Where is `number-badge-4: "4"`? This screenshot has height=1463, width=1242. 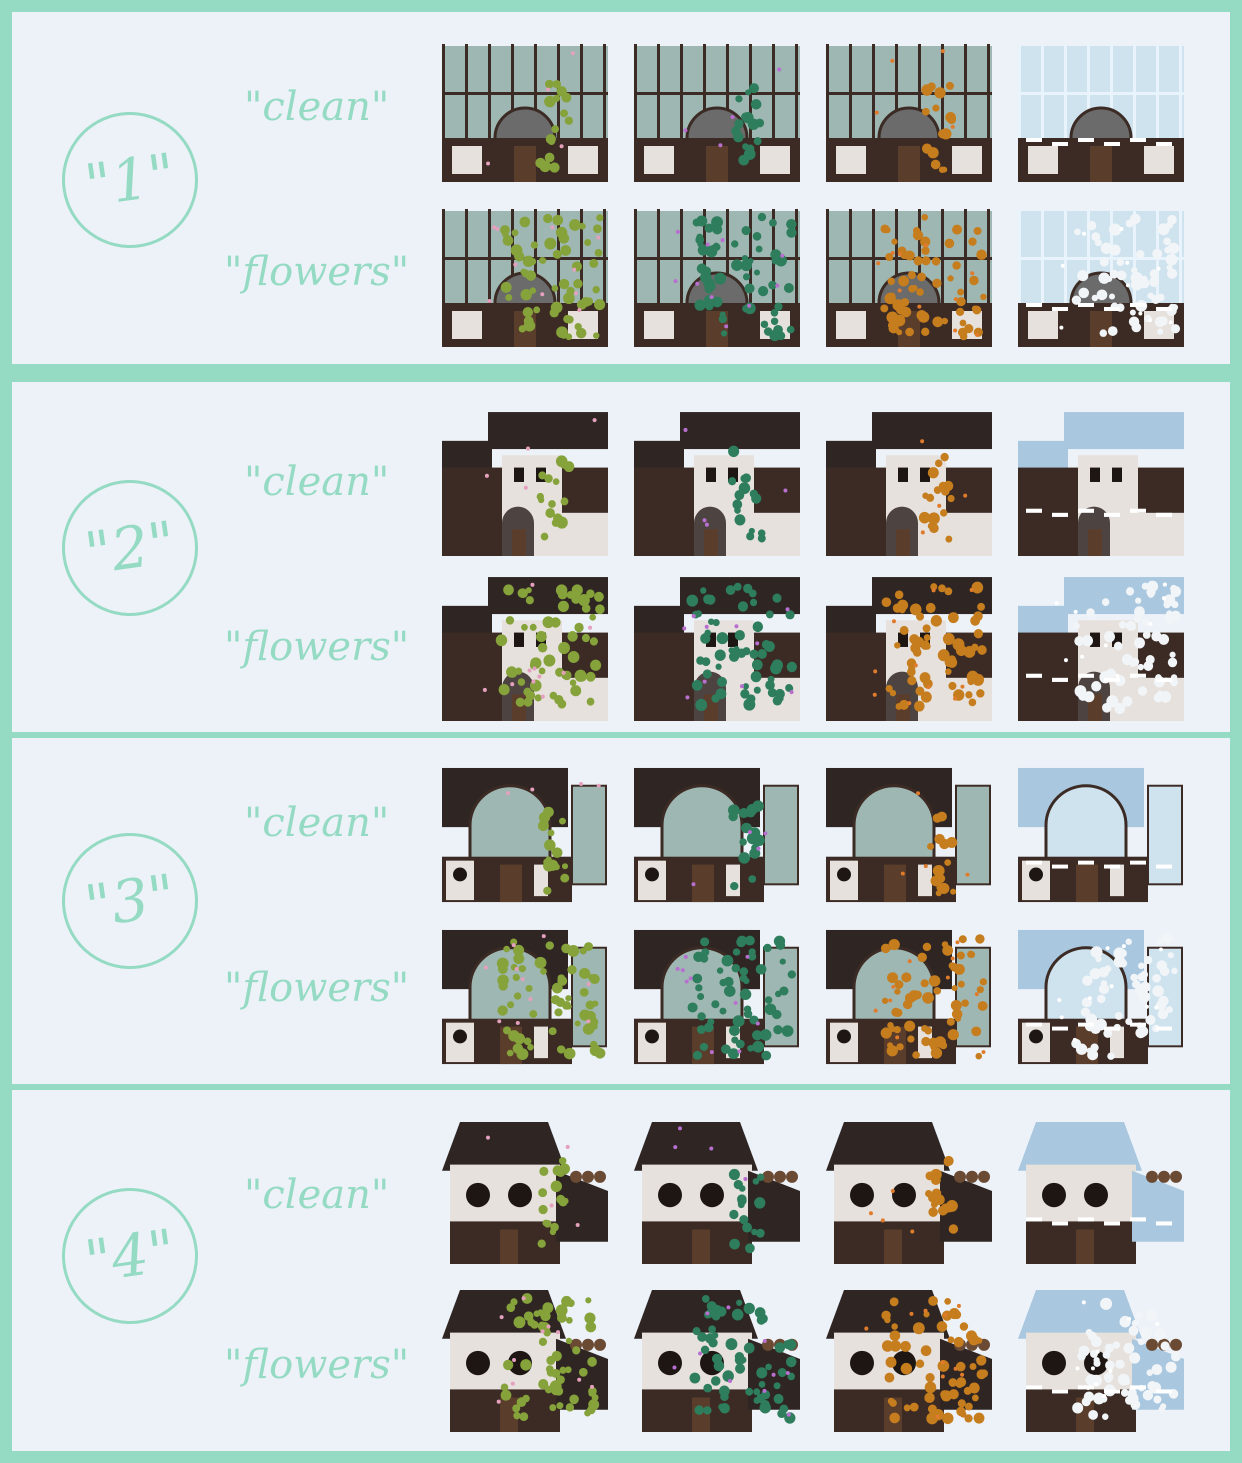
number-badge-4: "4" is located at coordinates (130, 1256).